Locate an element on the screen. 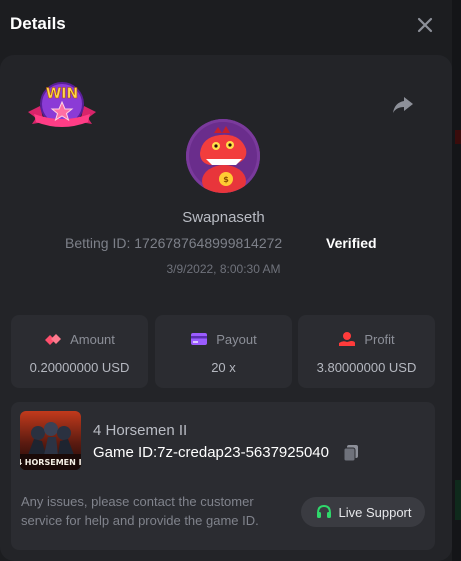 The width and height of the screenshot is (461, 561). stat-amount-label: Amount is located at coordinates (92, 339).